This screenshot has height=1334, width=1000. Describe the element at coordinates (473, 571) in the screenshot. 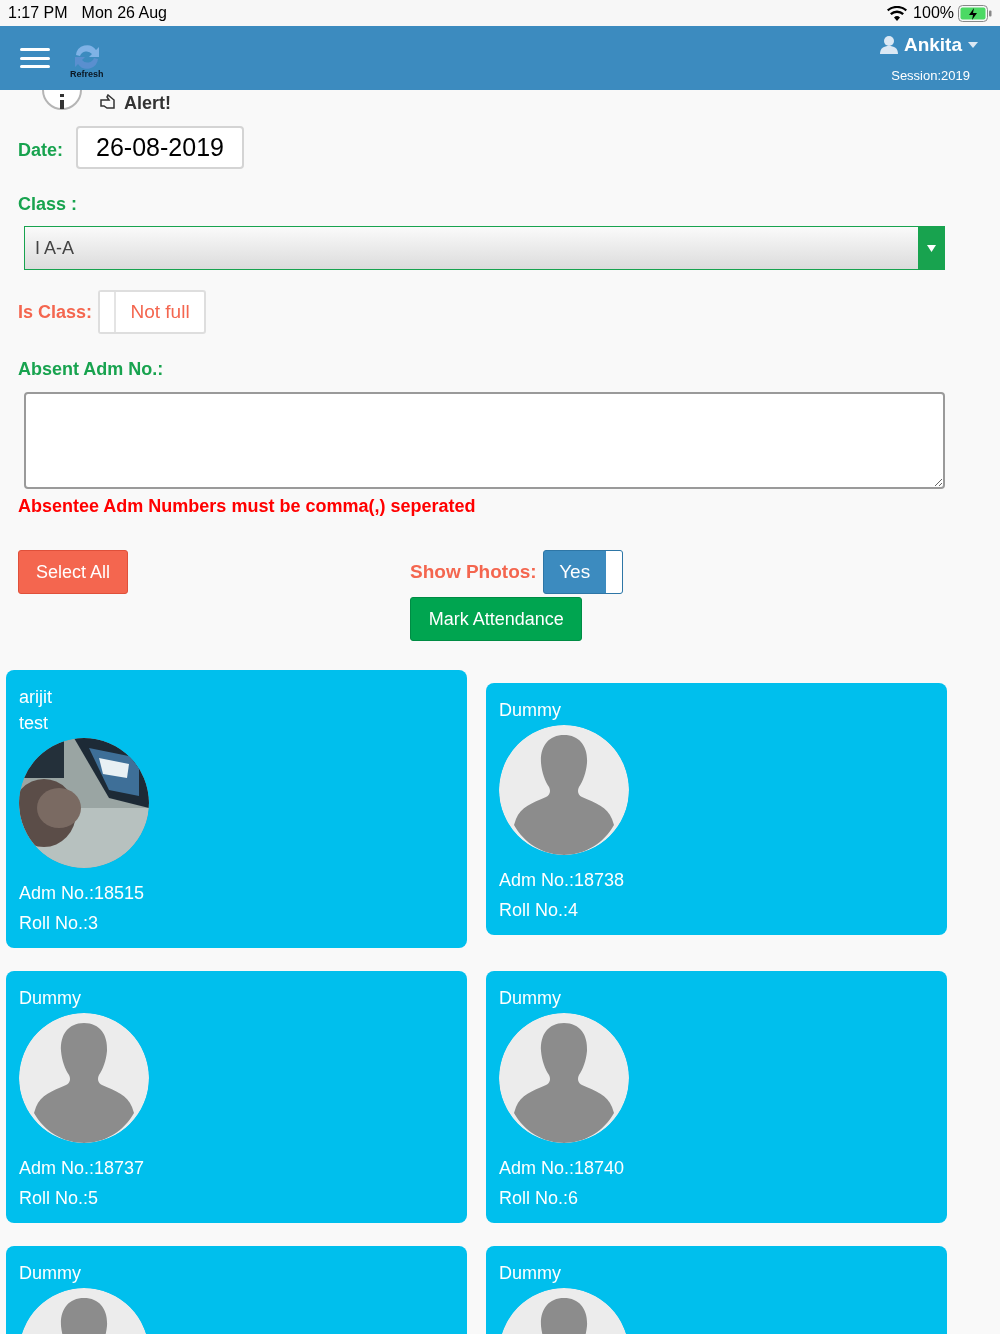

I see `show-photos-label: Show Photos:` at that location.